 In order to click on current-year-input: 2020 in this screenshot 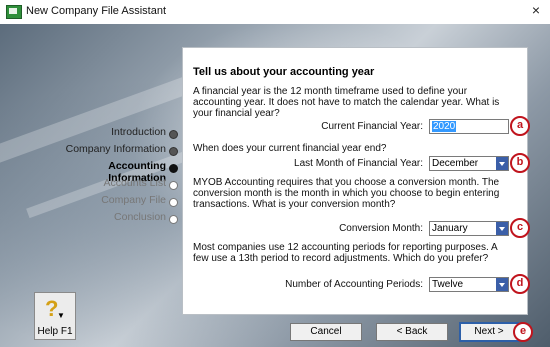, I will do `click(469, 126)`.